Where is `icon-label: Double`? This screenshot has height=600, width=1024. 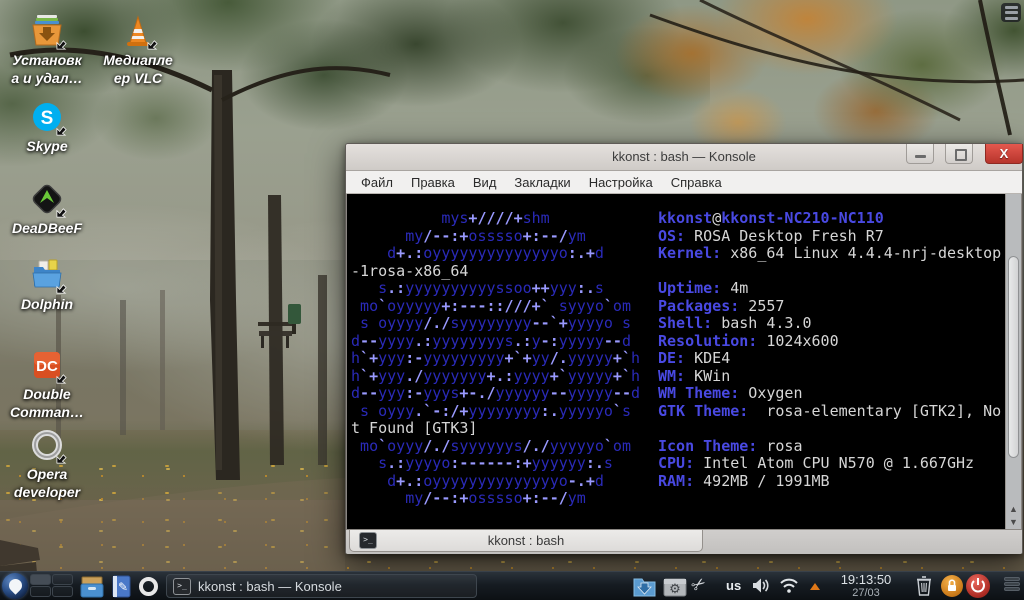
icon-label: Double is located at coordinates (47, 394).